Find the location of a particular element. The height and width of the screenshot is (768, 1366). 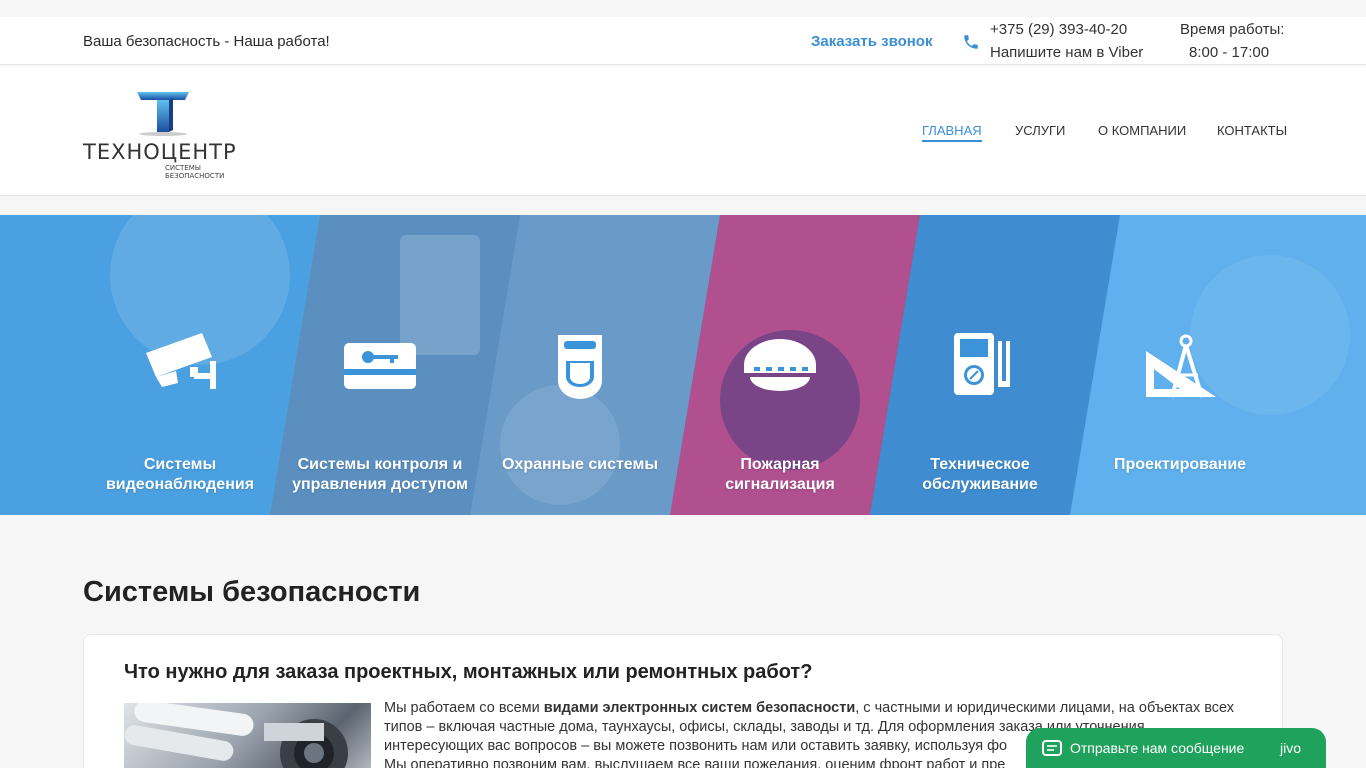

viber-link: Напишите нам в Viber is located at coordinates (1066, 52).